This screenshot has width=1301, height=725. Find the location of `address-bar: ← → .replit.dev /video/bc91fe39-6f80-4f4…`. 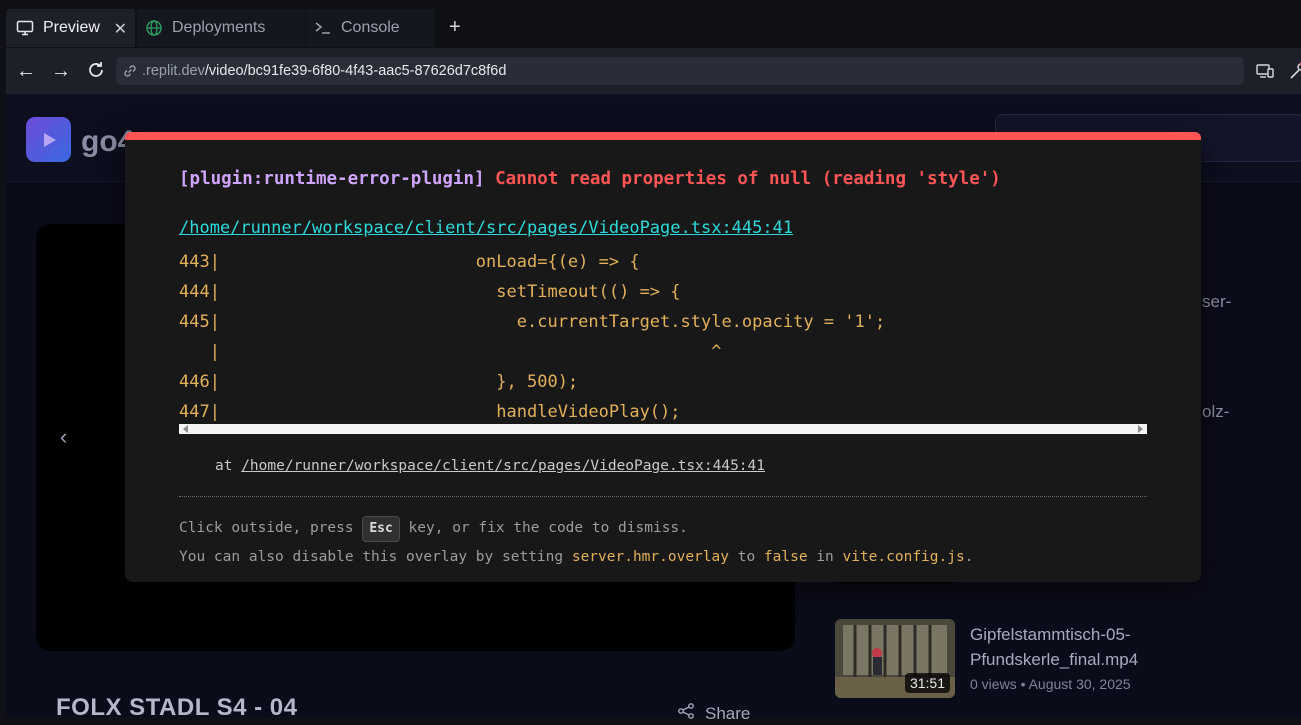

address-bar: ← → .replit.dev /video/bc91fe39-6f80-4f4… is located at coordinates (653, 71).